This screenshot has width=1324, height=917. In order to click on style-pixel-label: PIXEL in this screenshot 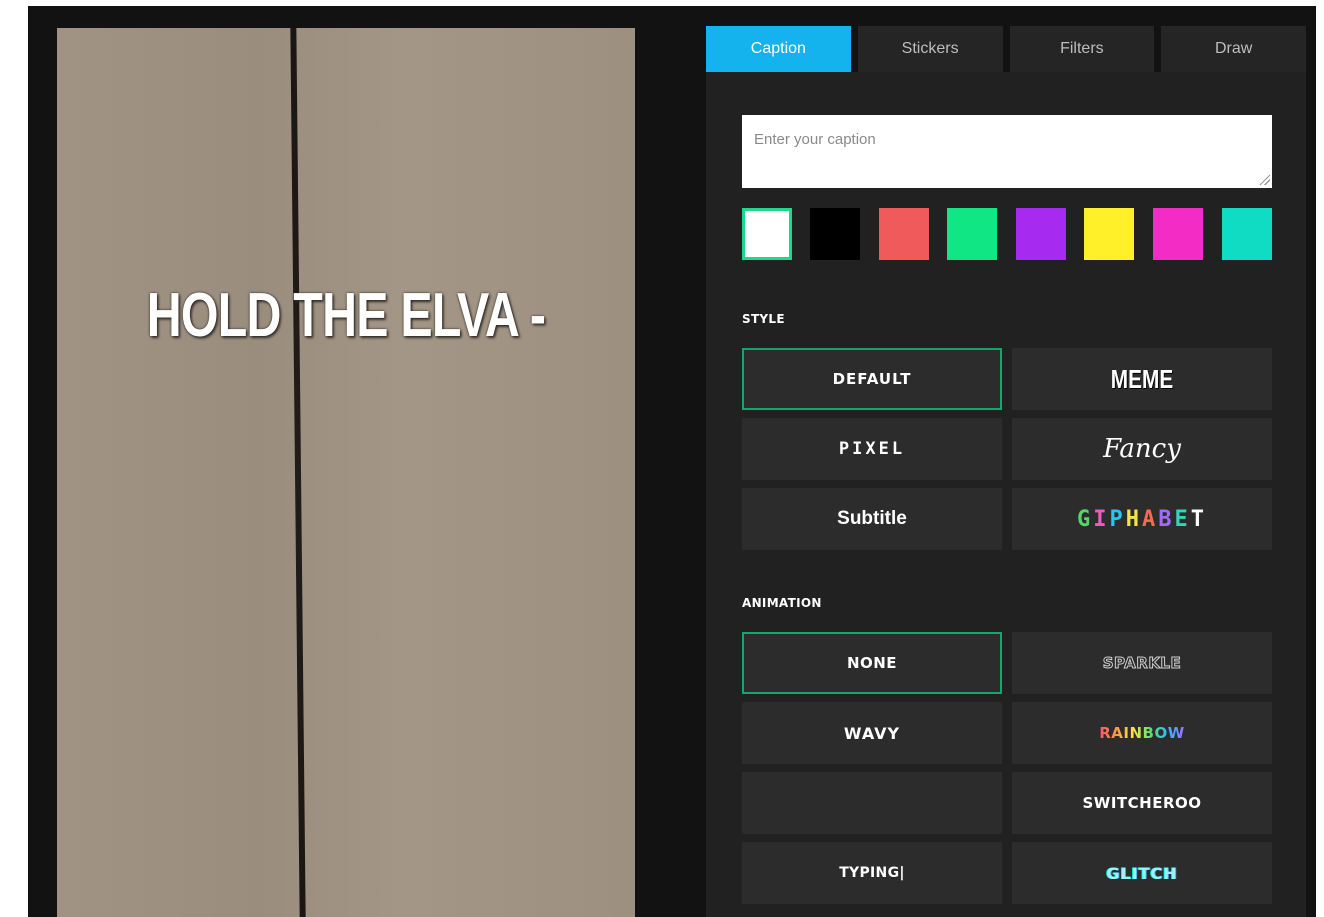, I will do `click(872, 449)`.